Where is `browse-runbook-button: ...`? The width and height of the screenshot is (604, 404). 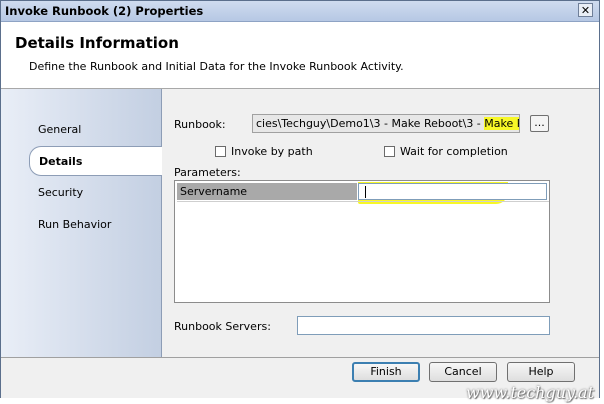
browse-runbook-button: ... is located at coordinates (539, 123).